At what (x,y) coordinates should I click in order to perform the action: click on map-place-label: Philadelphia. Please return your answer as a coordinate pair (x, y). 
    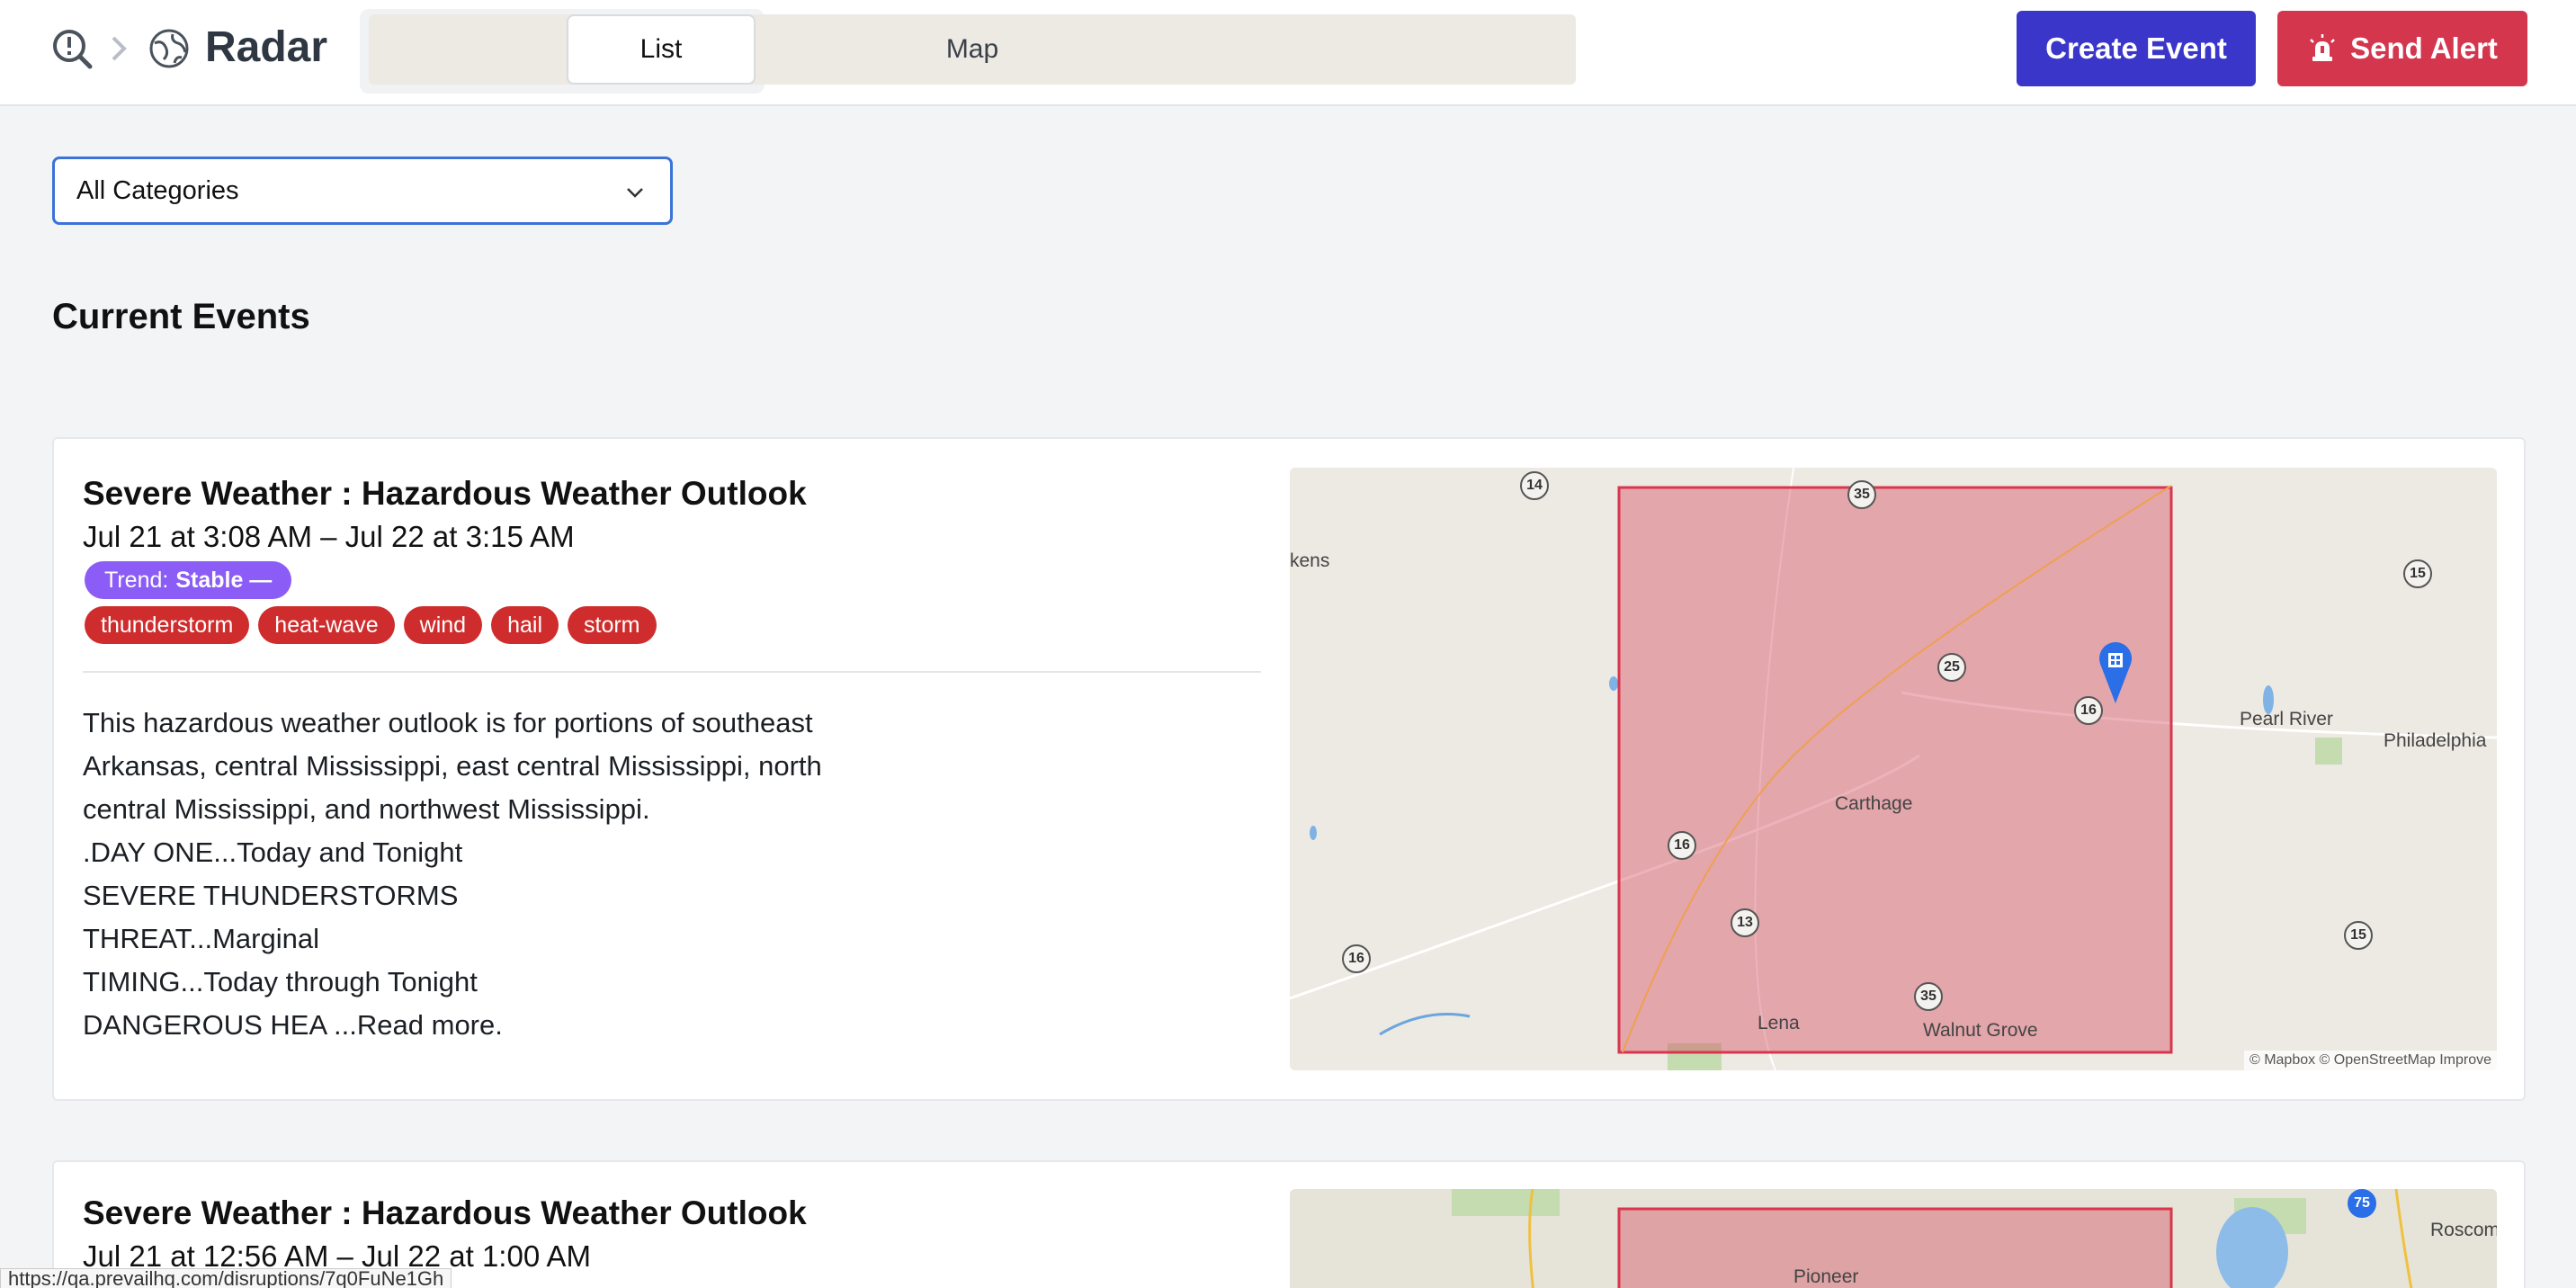
    Looking at the image, I should click on (2435, 740).